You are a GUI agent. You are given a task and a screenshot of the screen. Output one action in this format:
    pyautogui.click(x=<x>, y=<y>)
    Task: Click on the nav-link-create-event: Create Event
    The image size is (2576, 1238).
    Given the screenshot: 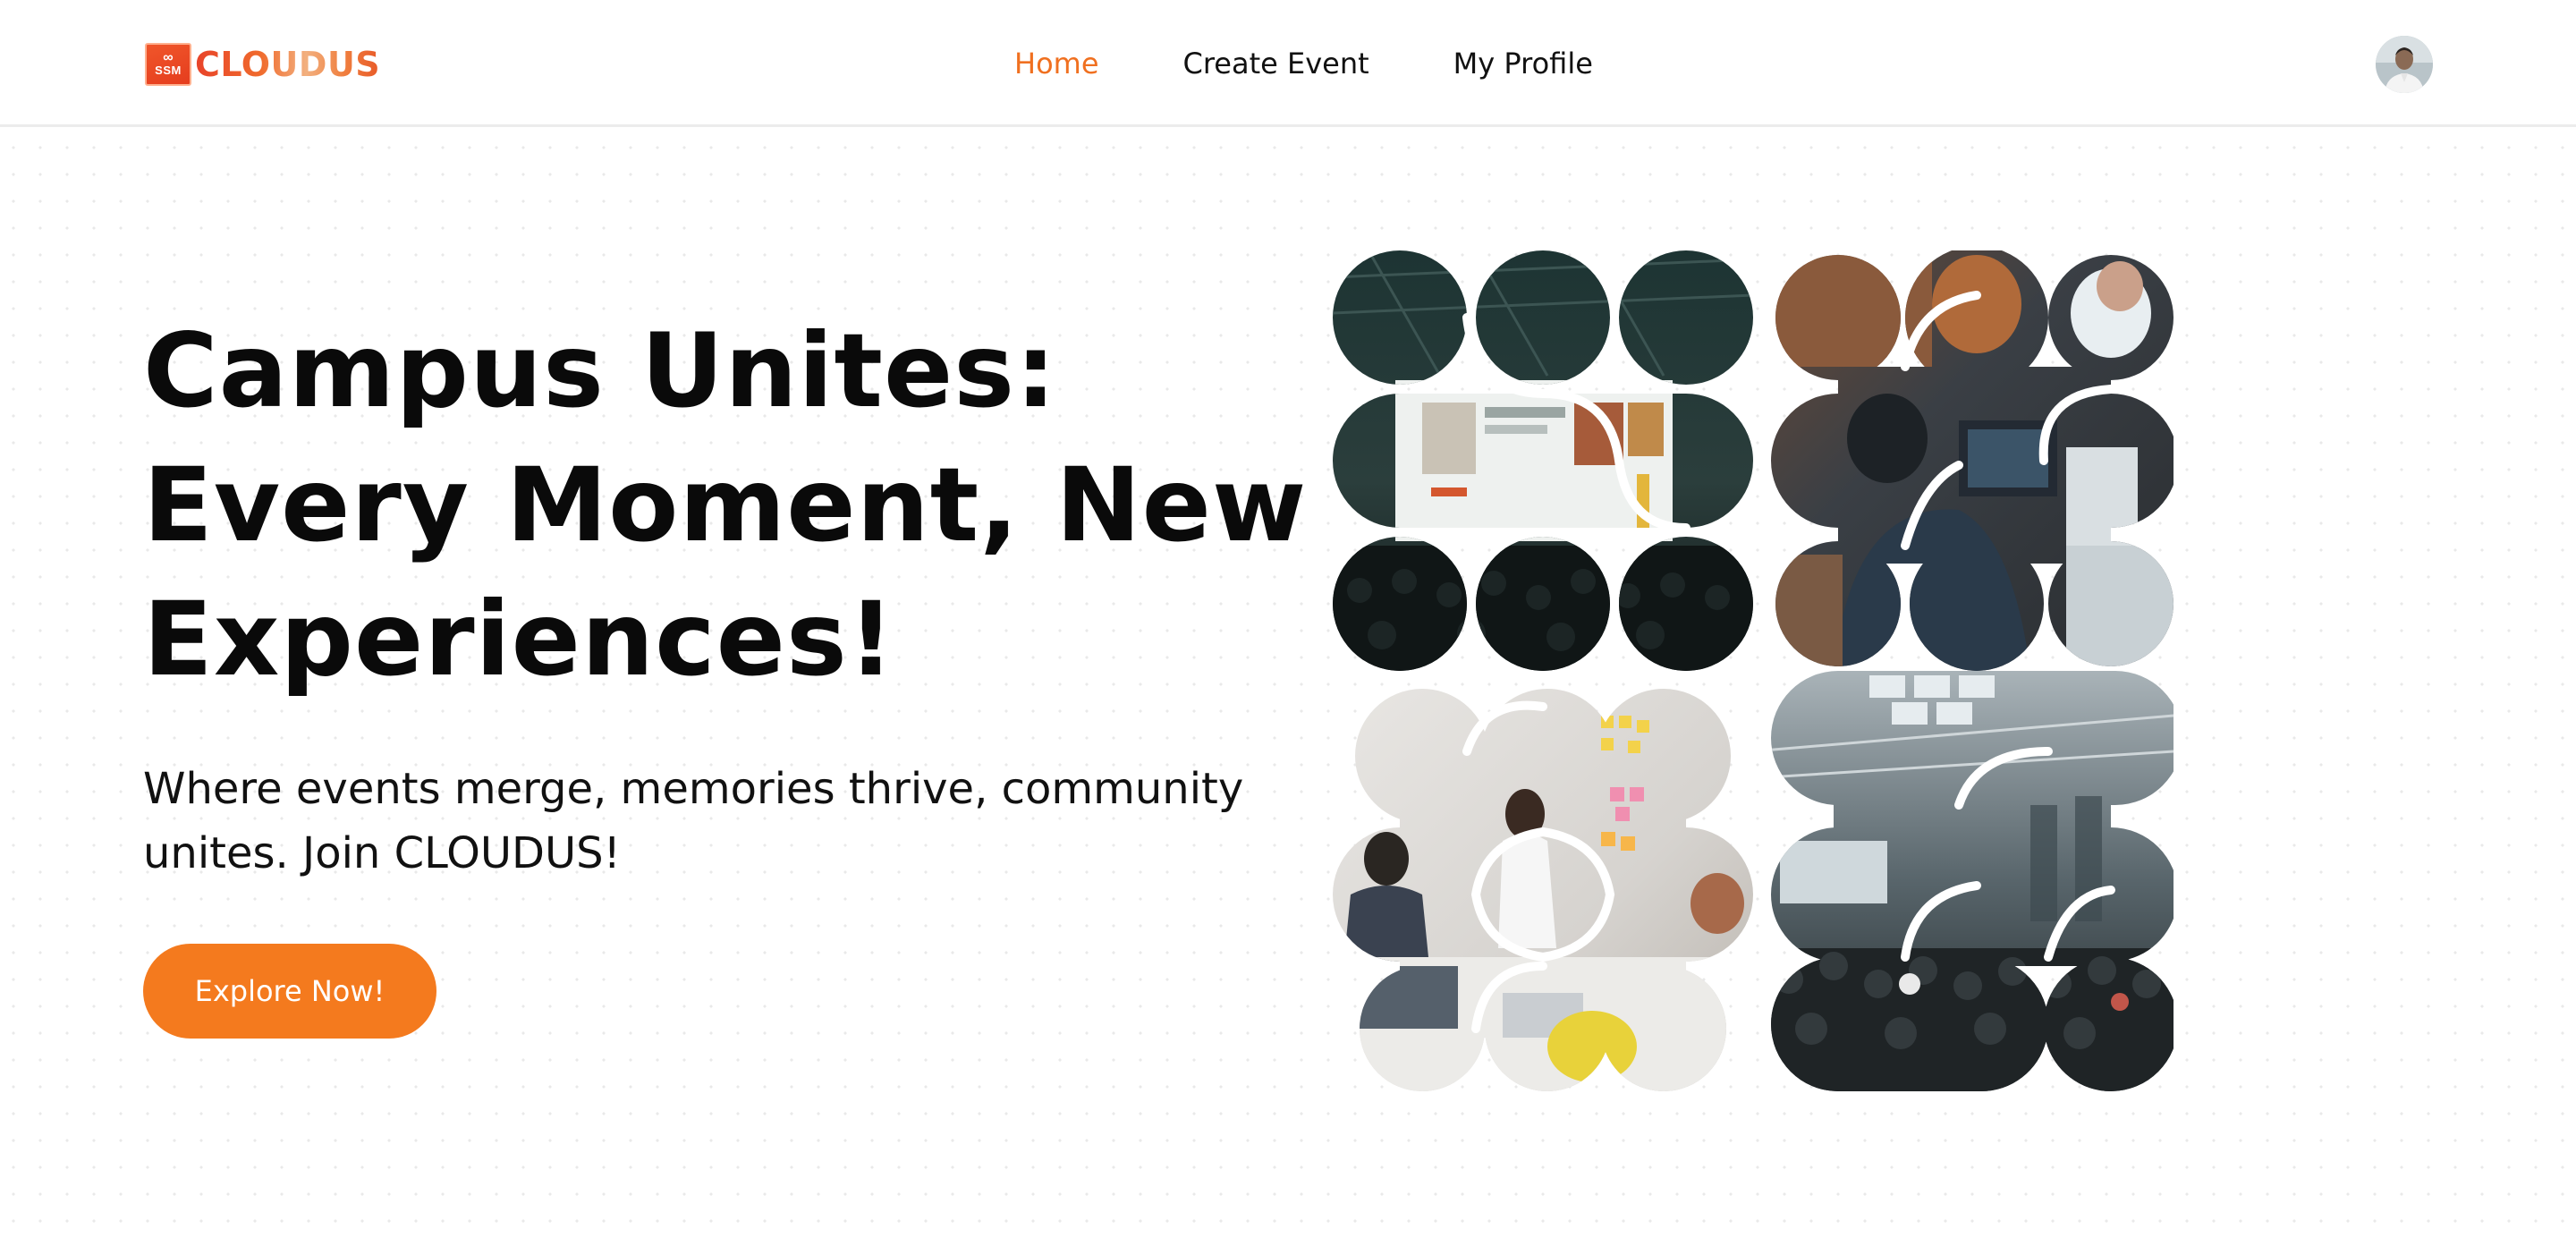 What is the action you would take?
    pyautogui.click(x=1276, y=64)
    